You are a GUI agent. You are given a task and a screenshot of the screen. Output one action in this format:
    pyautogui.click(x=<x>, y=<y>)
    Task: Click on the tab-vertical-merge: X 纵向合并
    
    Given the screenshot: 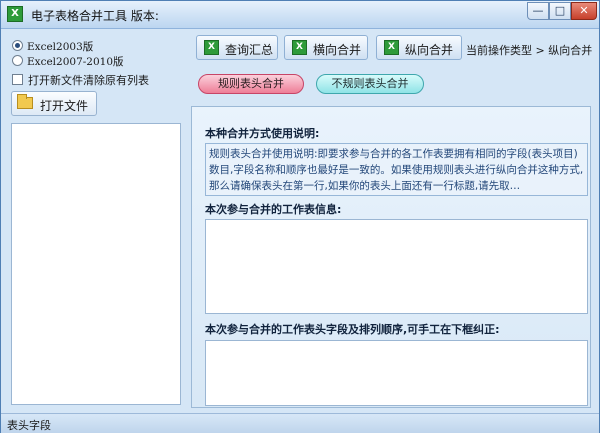 What is the action you would take?
    pyautogui.click(x=419, y=47)
    